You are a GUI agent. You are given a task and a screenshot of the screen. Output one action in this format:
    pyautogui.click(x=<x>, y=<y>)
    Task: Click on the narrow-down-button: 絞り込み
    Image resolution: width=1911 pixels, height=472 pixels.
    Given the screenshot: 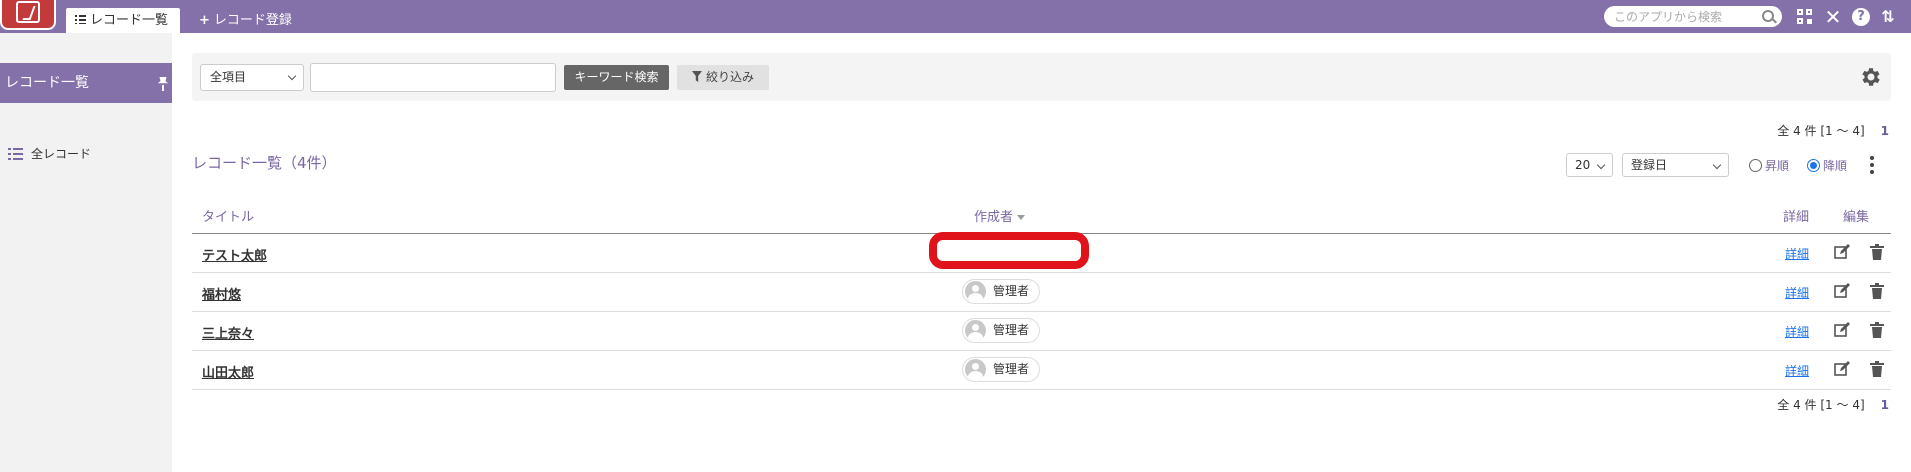 What is the action you would take?
    pyautogui.click(x=723, y=77)
    